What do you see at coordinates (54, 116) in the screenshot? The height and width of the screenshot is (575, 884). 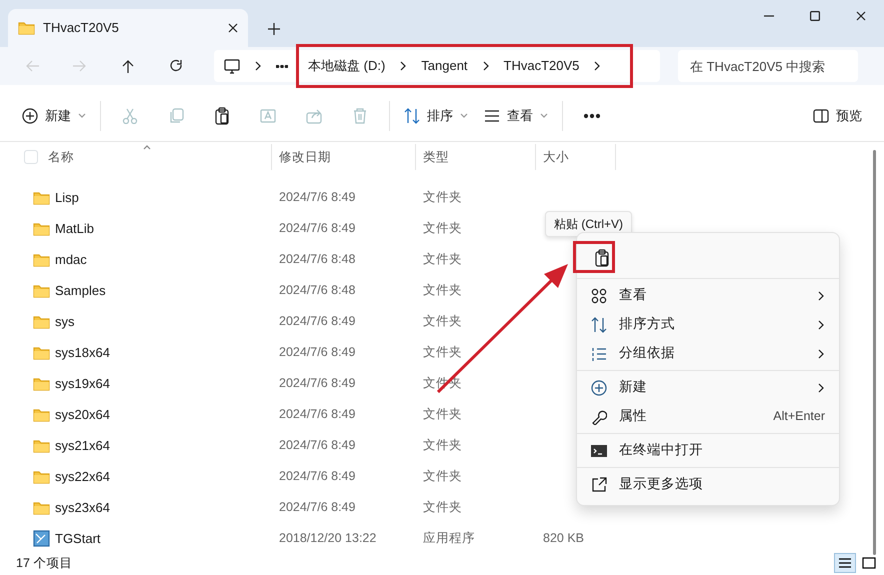 I see `new-button: 新建` at bounding box center [54, 116].